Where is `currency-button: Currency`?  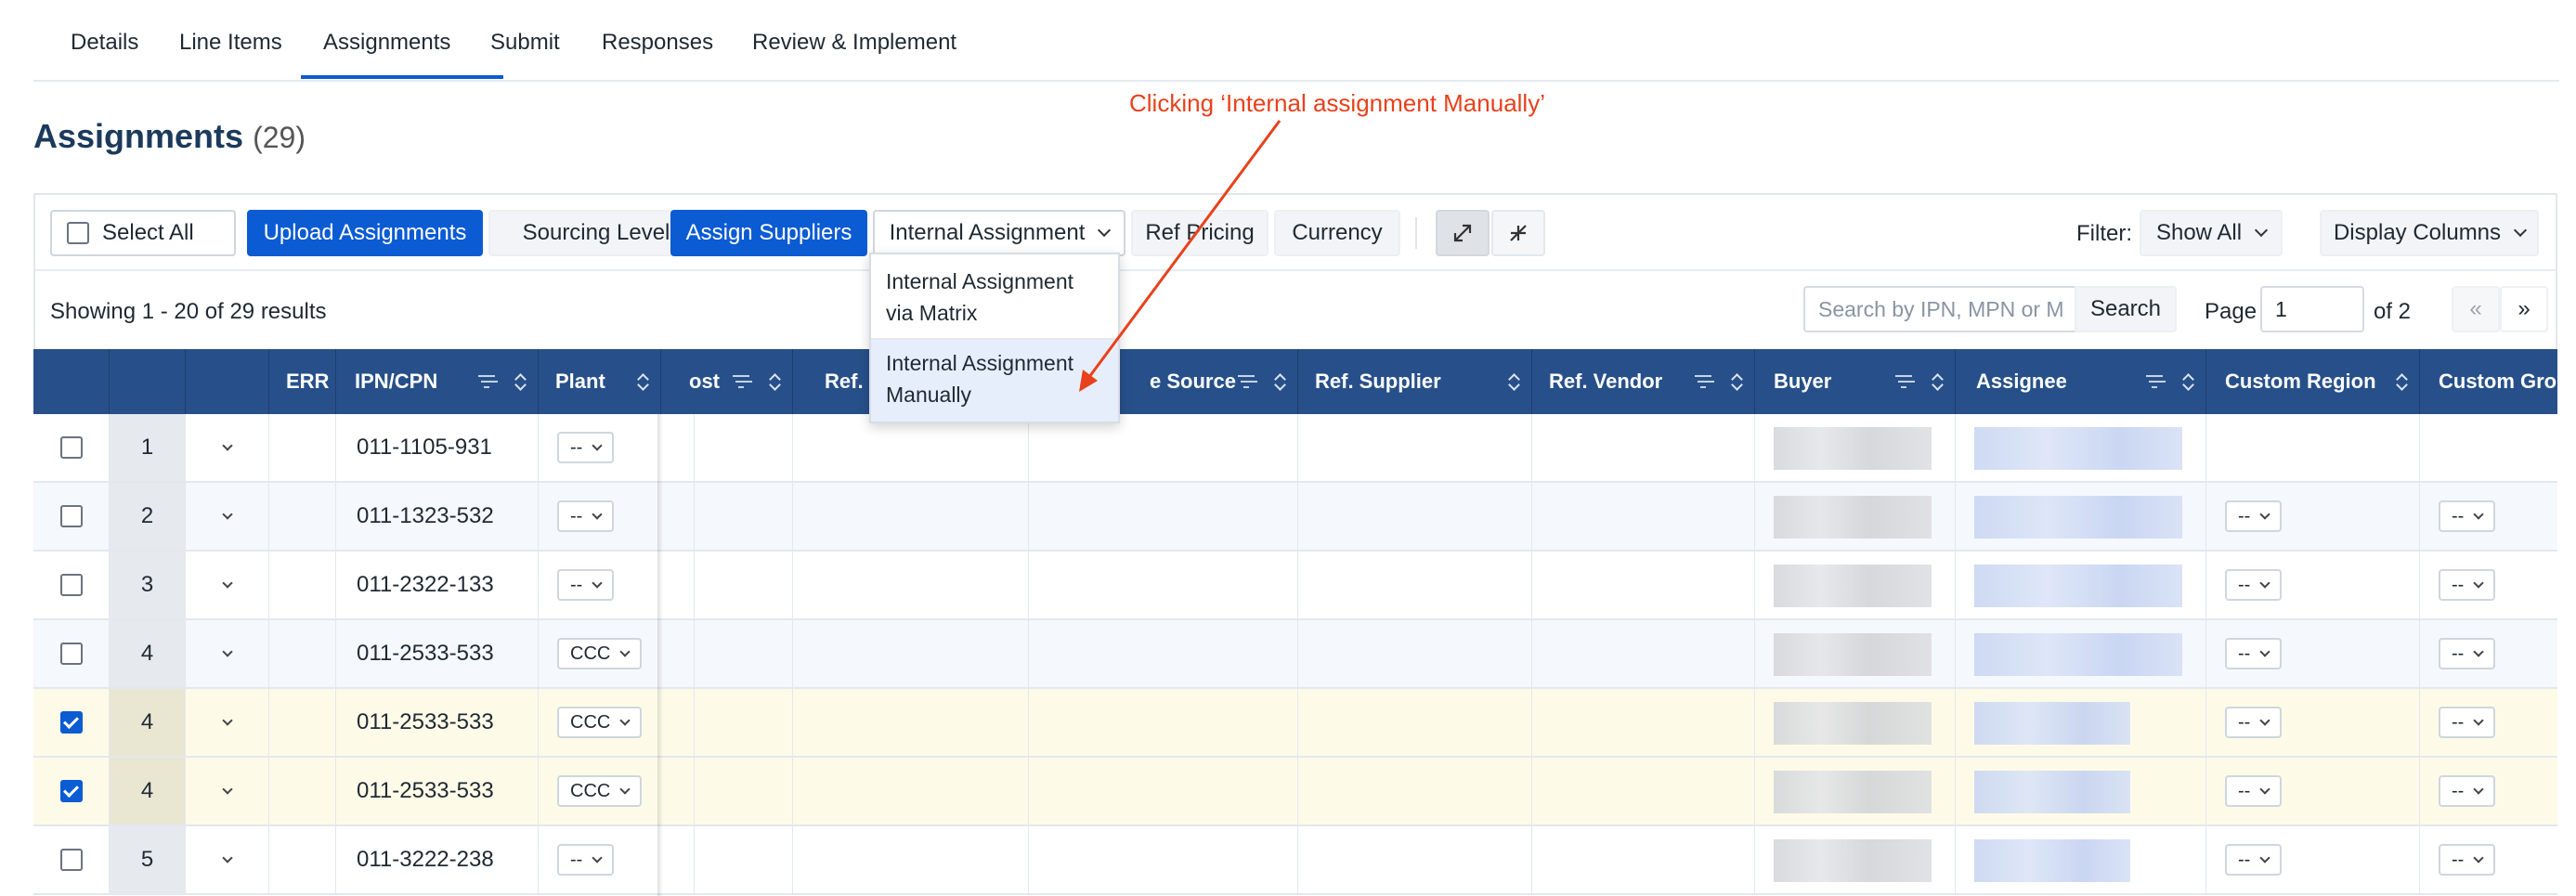 currency-button: Currency is located at coordinates (1337, 233).